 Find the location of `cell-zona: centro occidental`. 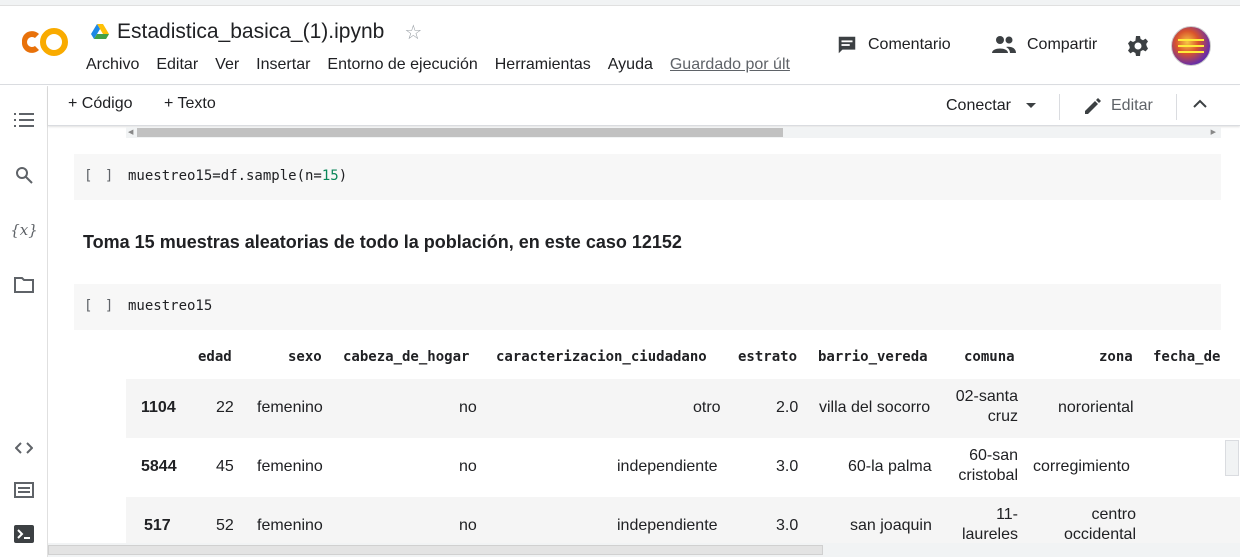

cell-zona: centro occidental is located at coordinates (1091, 525).